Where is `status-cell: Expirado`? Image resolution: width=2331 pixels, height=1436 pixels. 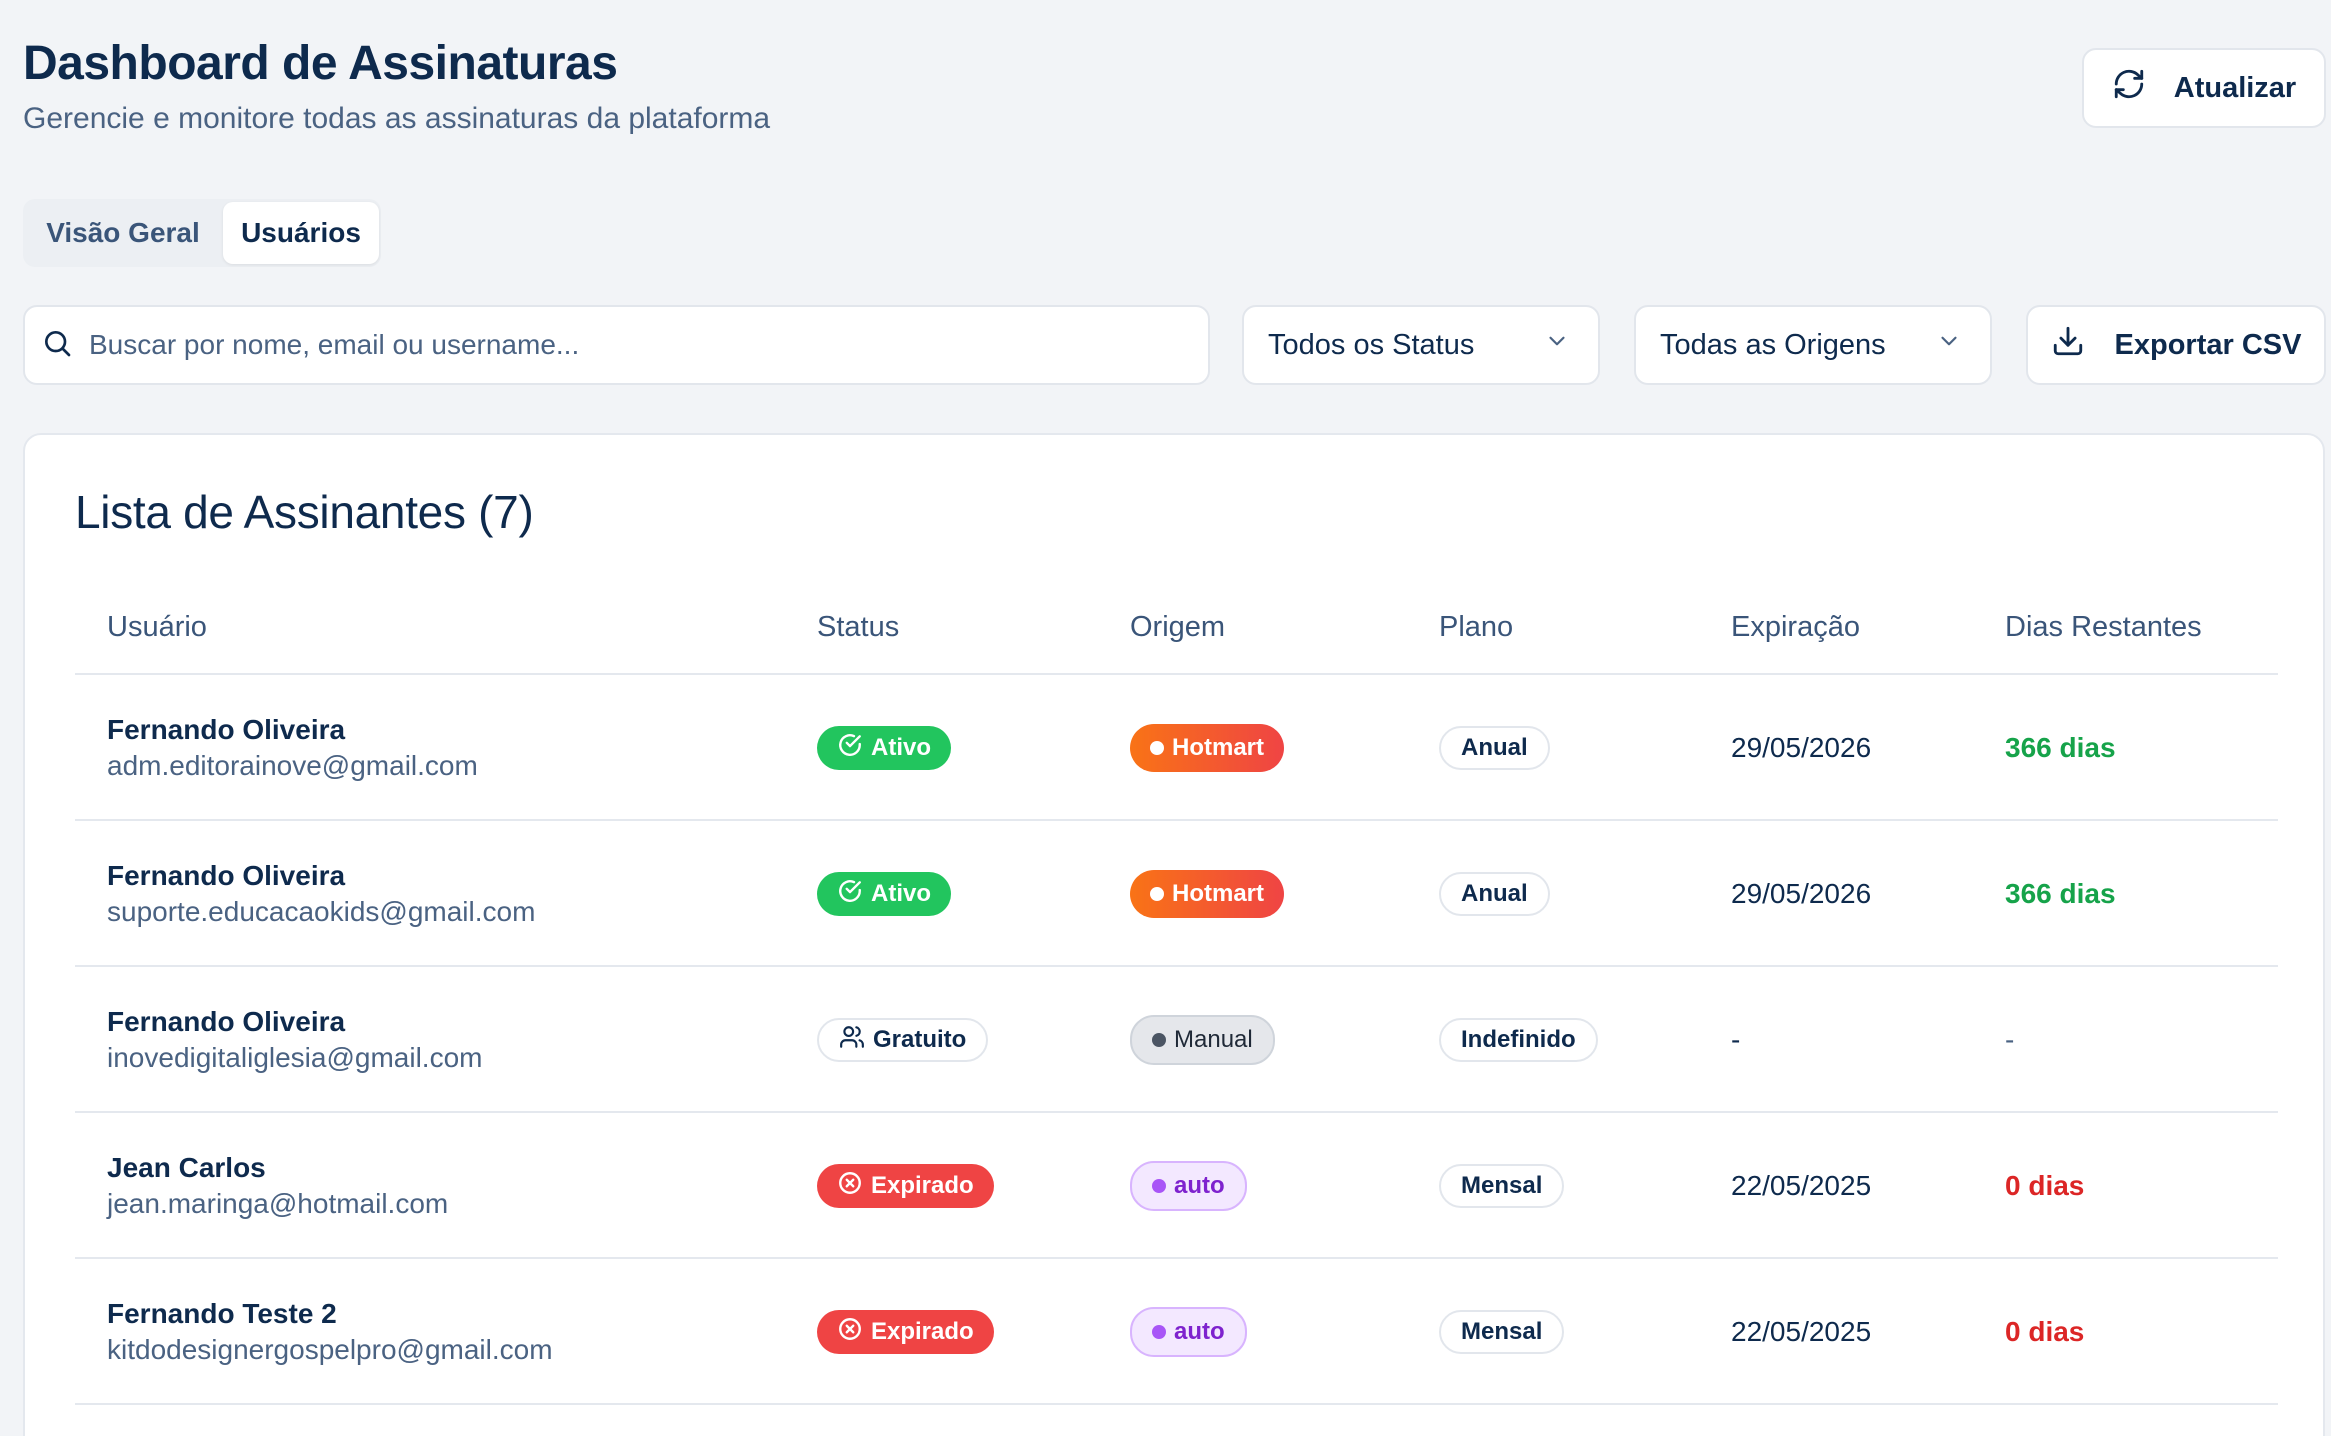
status-cell: Expirado is located at coordinates (905, 1332).